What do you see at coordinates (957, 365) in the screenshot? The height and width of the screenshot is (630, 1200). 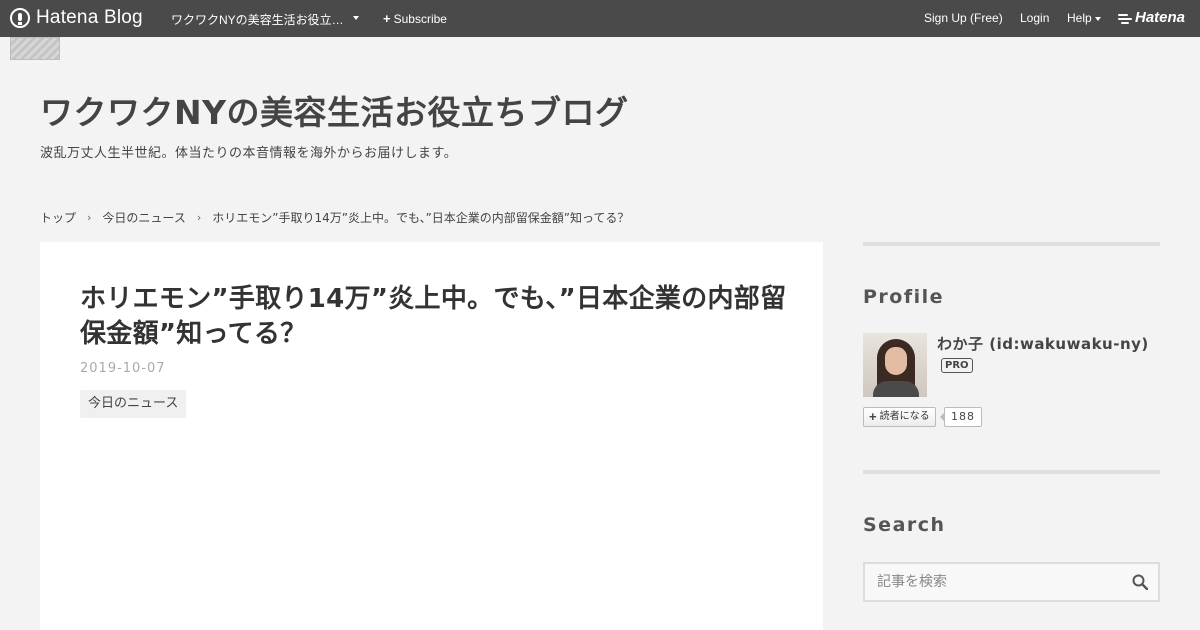 I see `pro-badge: PRO` at bounding box center [957, 365].